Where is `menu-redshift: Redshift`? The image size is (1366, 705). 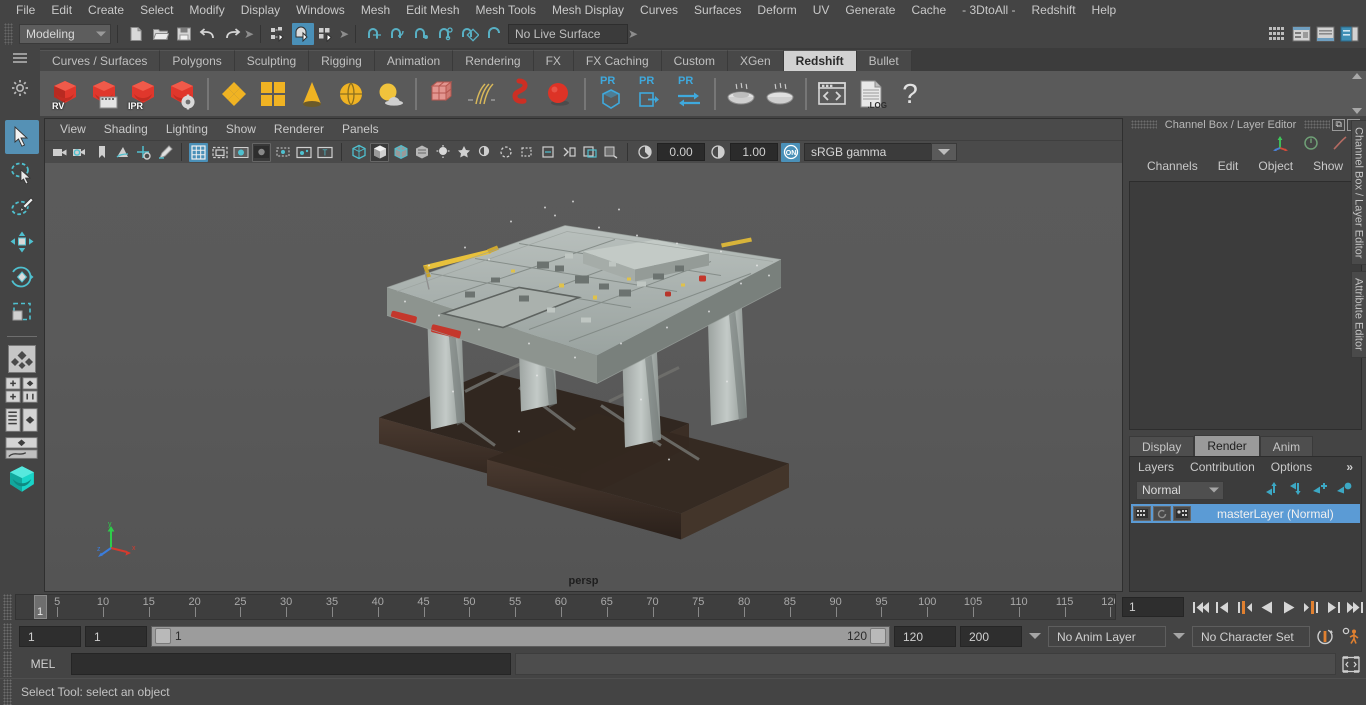
menu-redshift: Redshift is located at coordinates (1054, 10).